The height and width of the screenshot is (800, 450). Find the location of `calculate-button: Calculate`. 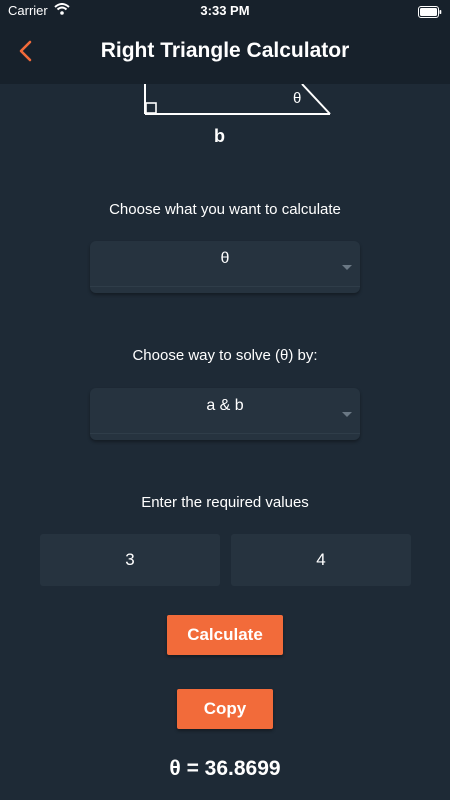

calculate-button: Calculate is located at coordinates (225, 635).